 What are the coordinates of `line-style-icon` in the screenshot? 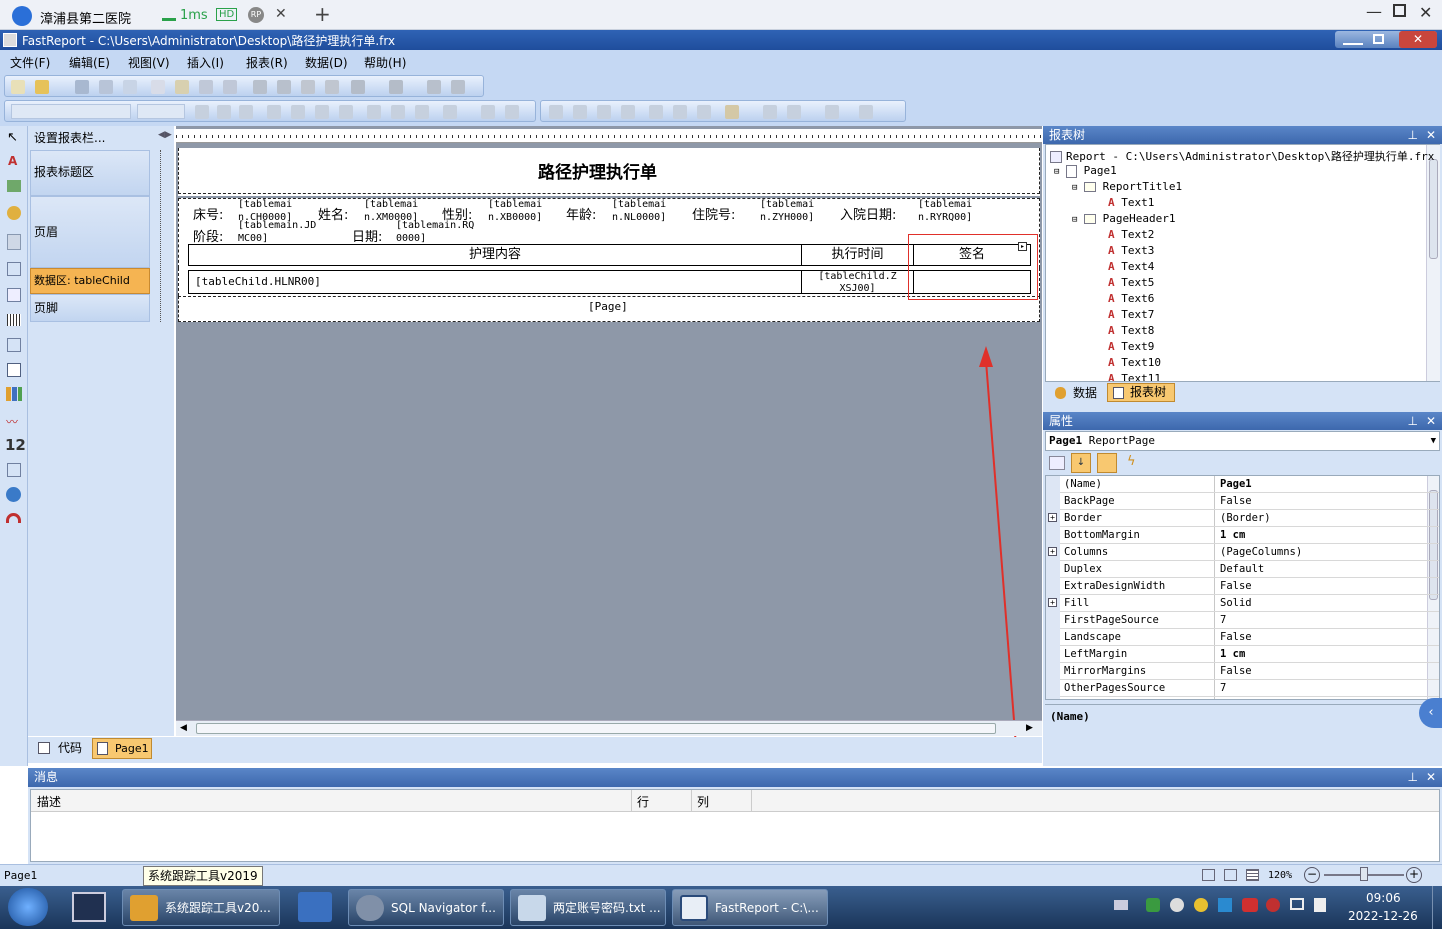 It's located at (866, 112).